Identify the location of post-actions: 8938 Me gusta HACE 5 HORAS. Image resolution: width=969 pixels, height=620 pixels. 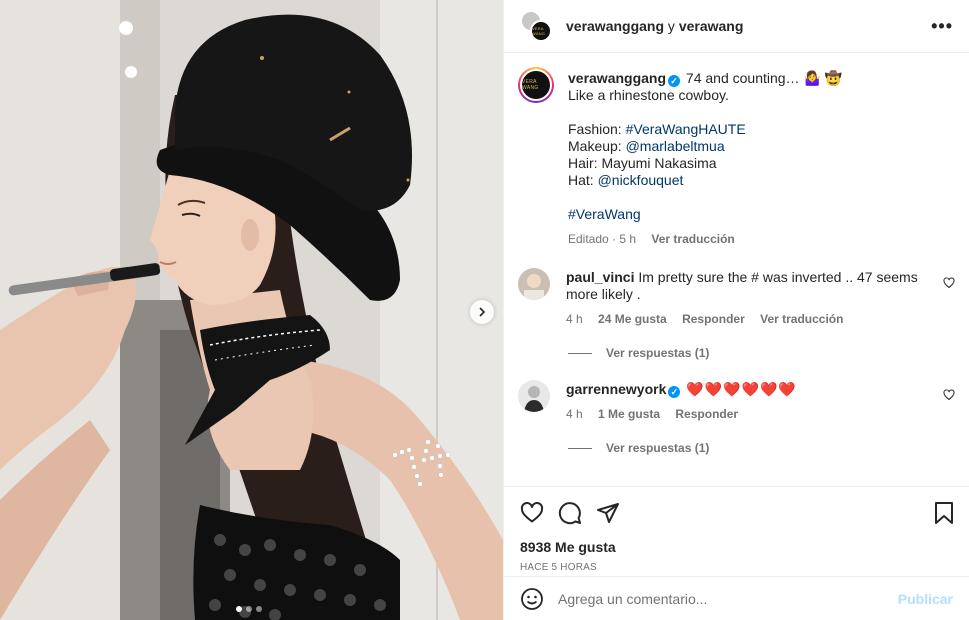
(736, 531).